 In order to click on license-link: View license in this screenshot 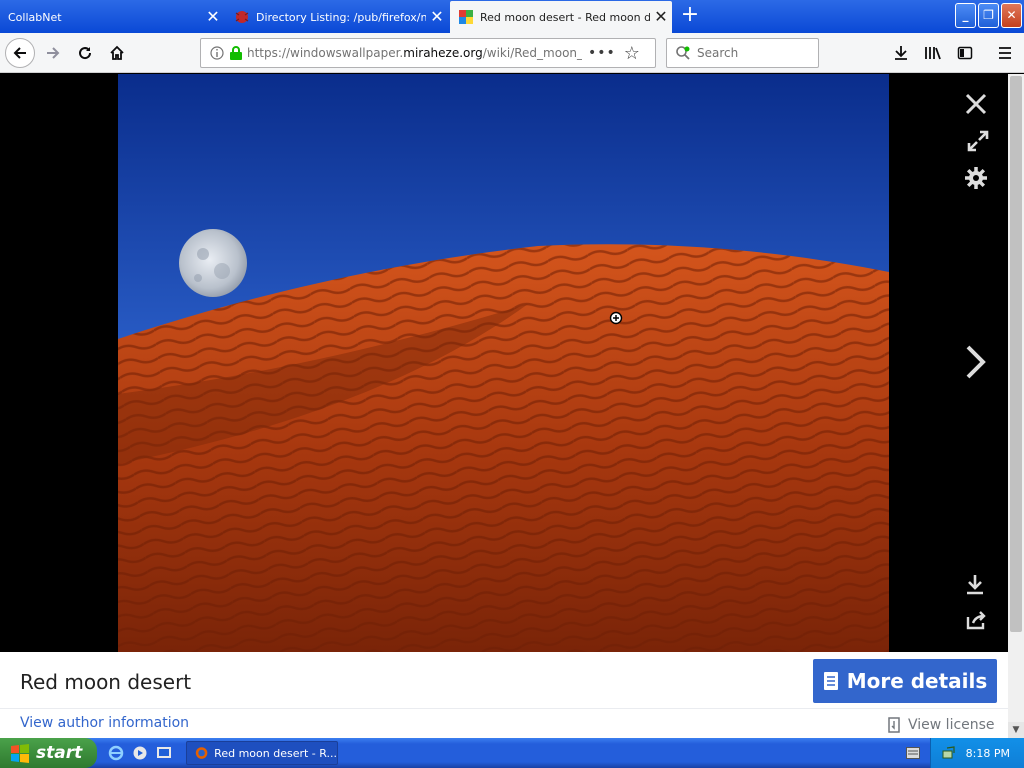, I will do `click(941, 725)`.